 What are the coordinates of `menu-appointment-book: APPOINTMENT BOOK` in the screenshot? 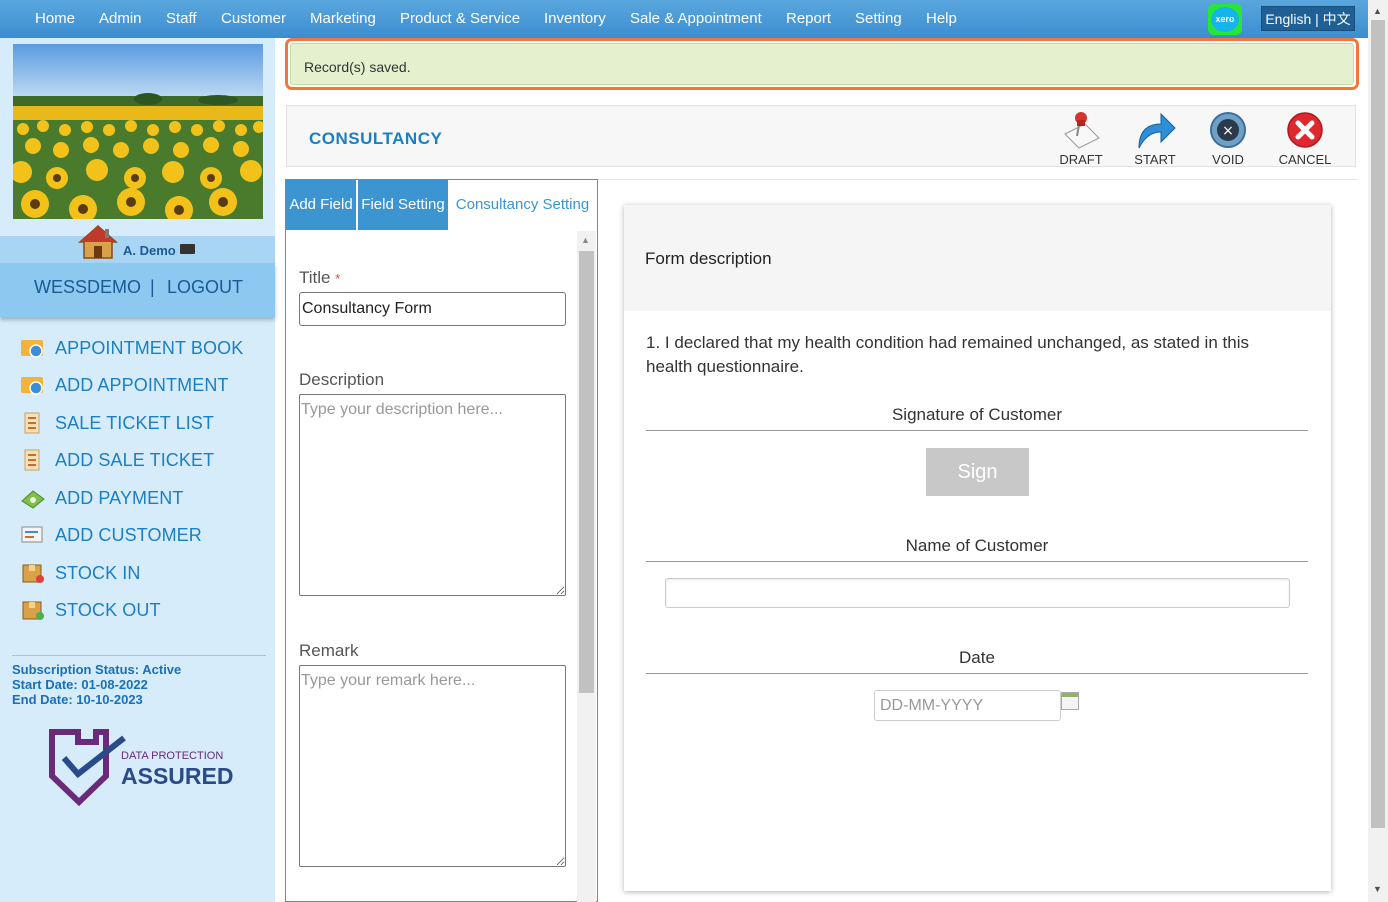 It's located at (131, 348).